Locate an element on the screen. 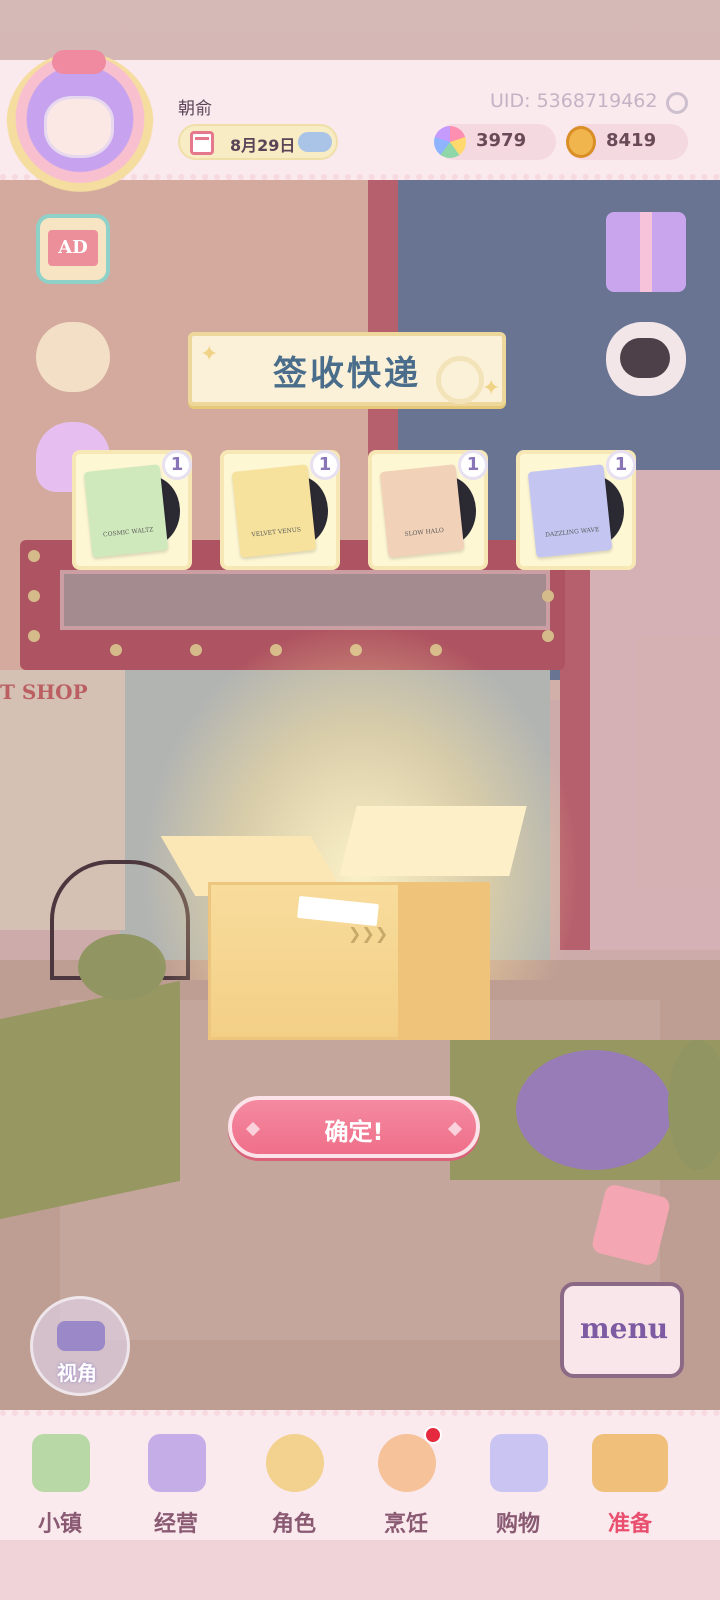 Image resolution: width=720 pixels, height=1600 pixels. camera-view-button: 视角 is located at coordinates (80, 1346).